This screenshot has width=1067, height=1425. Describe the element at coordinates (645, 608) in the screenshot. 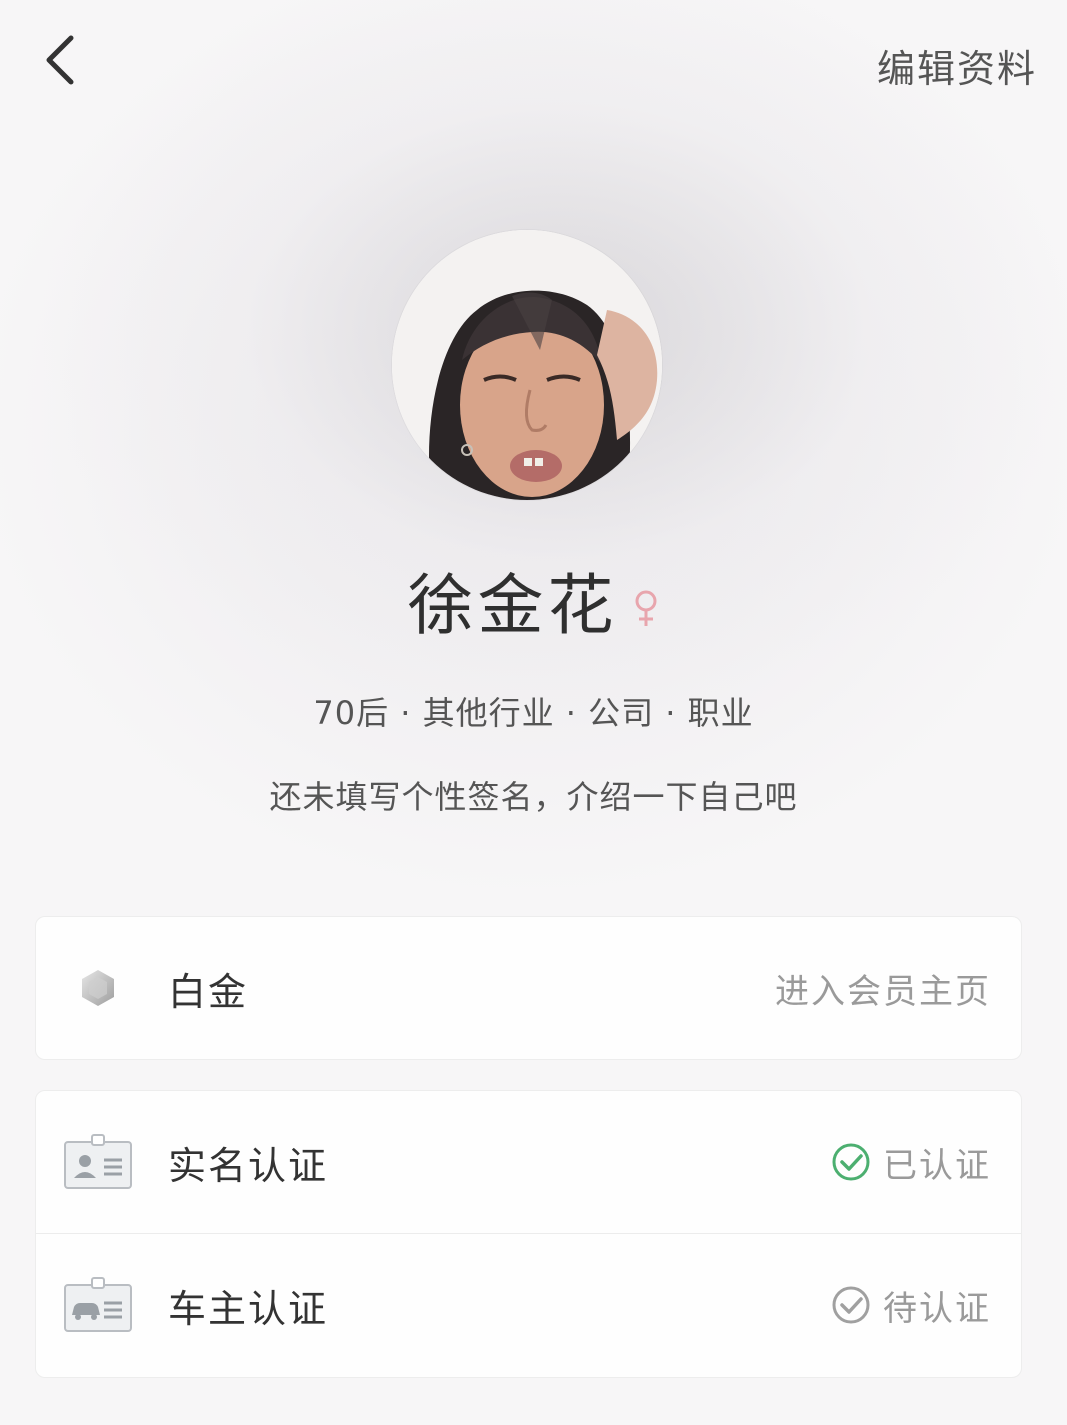

I see `female-icon` at that location.